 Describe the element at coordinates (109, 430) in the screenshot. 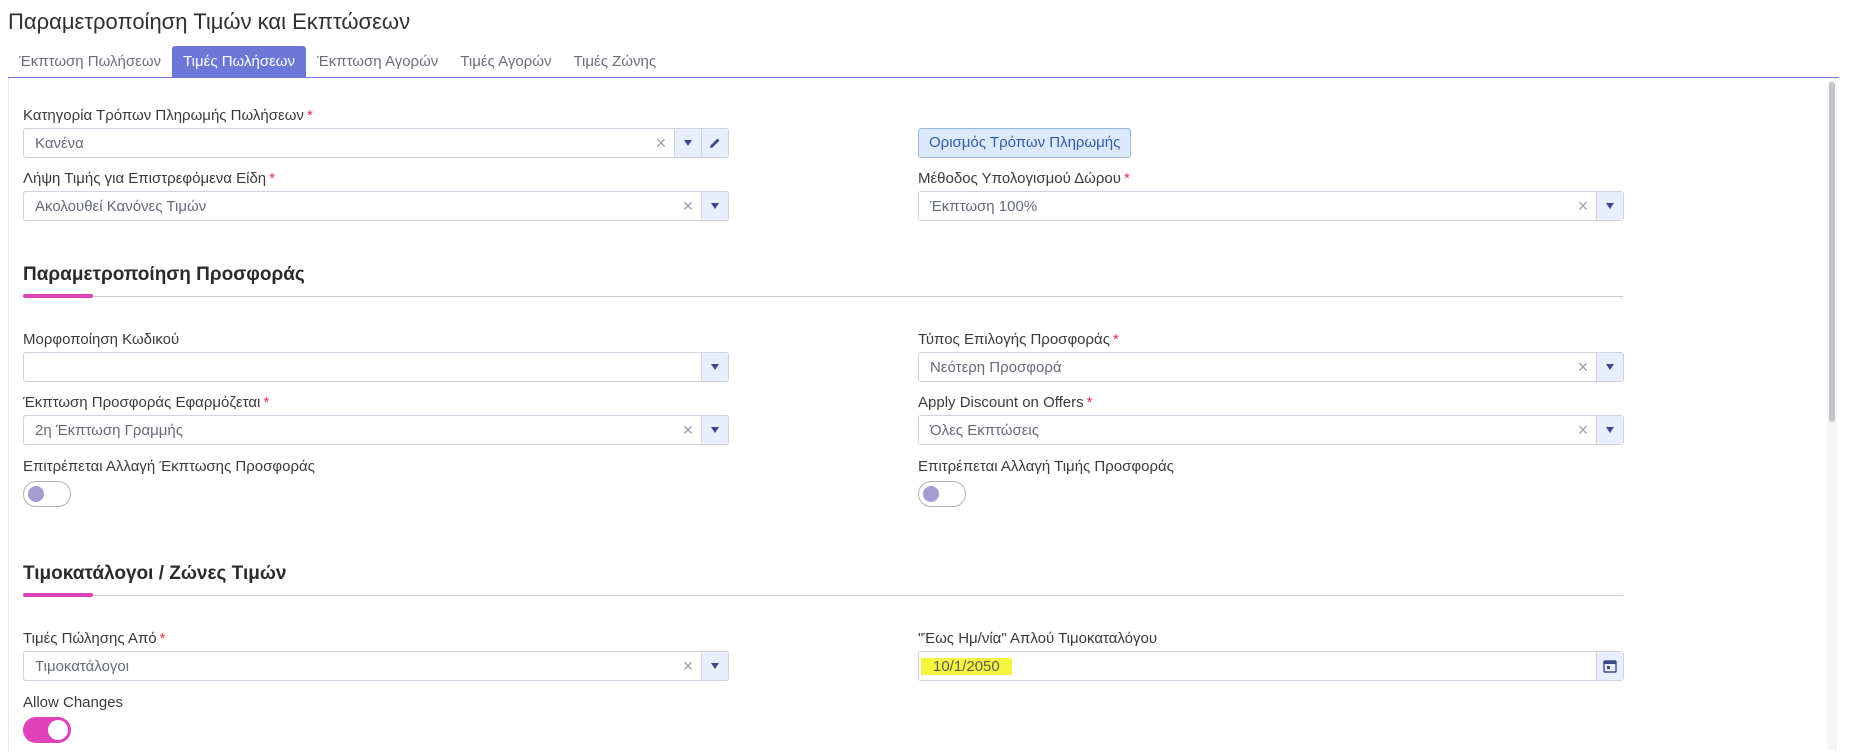

I see `offer-discount-applied-value: 2η Έκπτωση Γραμμής` at that location.